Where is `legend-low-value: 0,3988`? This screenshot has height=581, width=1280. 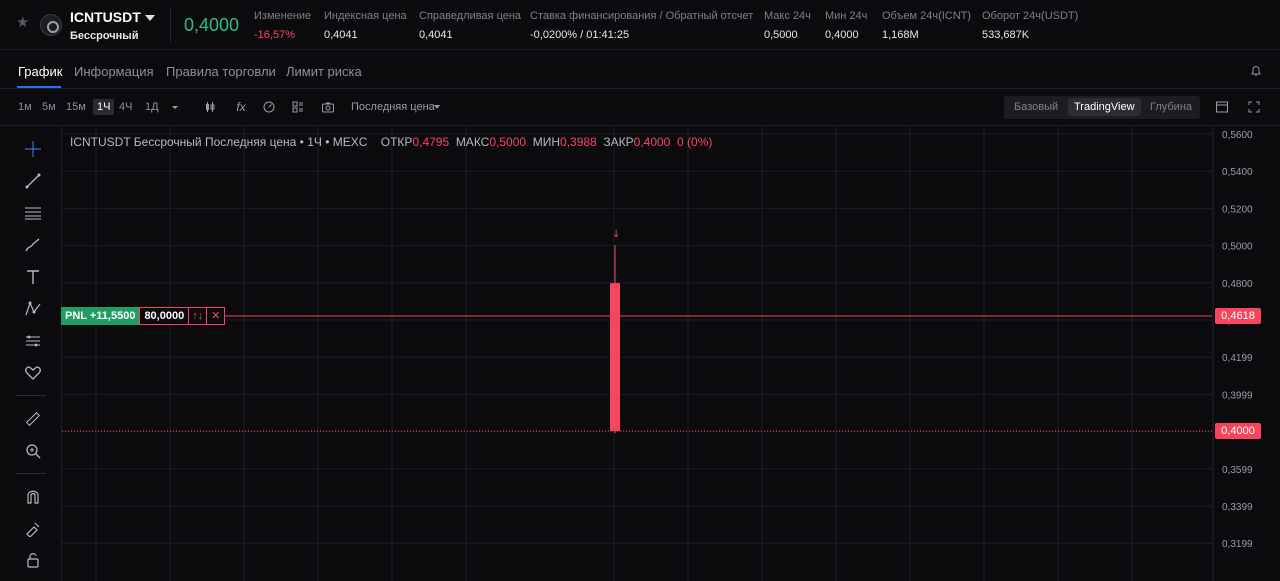 legend-low-value: 0,3988 is located at coordinates (578, 142).